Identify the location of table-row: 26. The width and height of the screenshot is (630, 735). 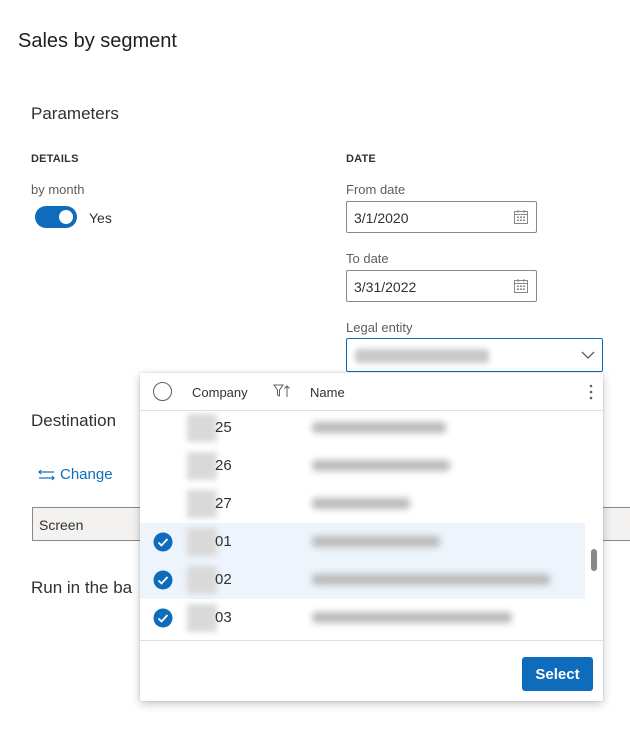
(362, 466).